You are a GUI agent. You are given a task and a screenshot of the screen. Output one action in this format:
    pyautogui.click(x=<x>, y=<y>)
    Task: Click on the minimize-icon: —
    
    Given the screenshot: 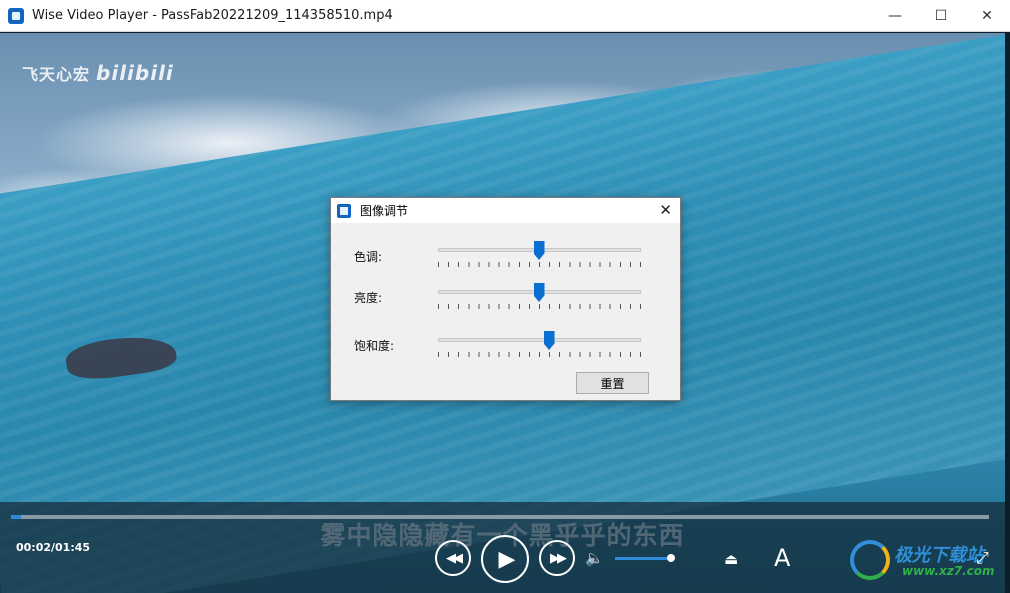 What is the action you would take?
    pyautogui.click(x=895, y=16)
    